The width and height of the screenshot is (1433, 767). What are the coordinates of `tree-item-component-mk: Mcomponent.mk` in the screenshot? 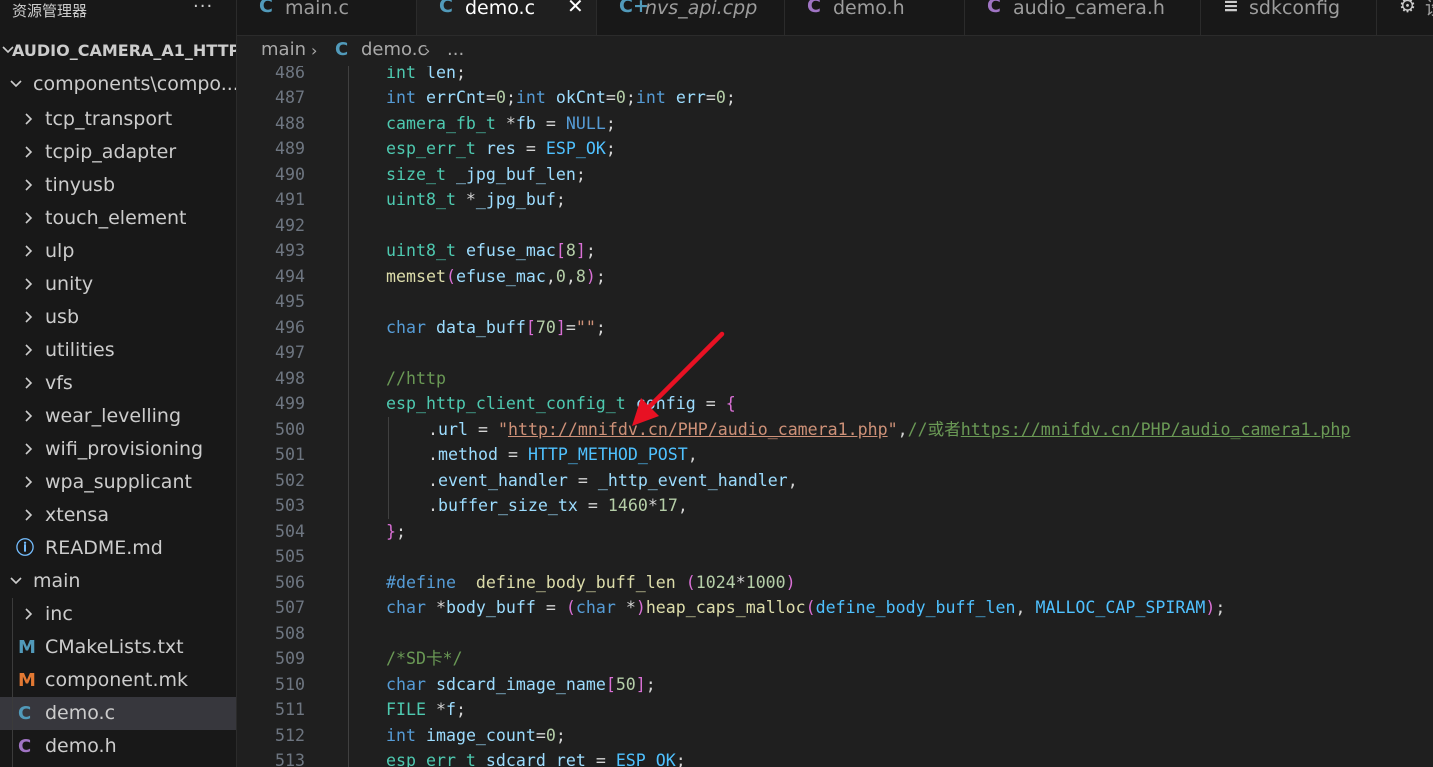 It's located at (118, 680).